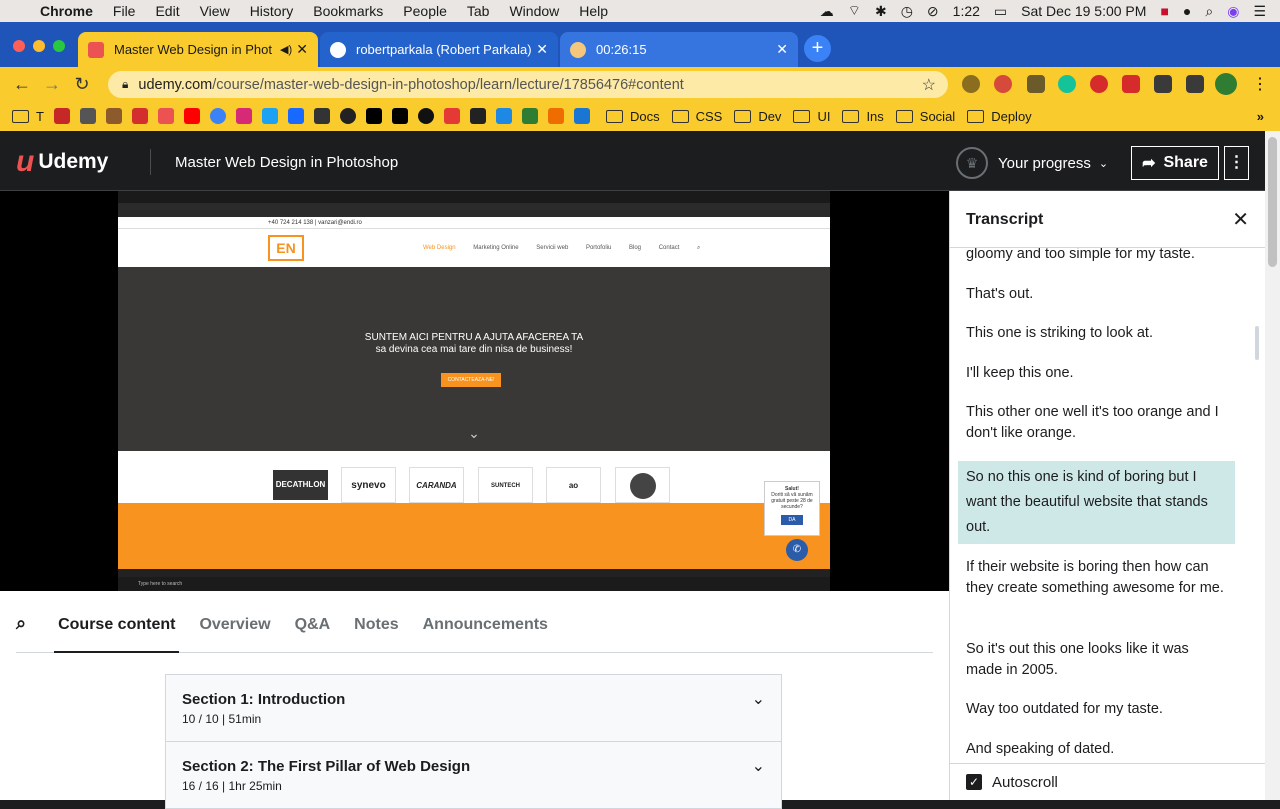  I want to click on tab-overview: Overview, so click(234, 634).